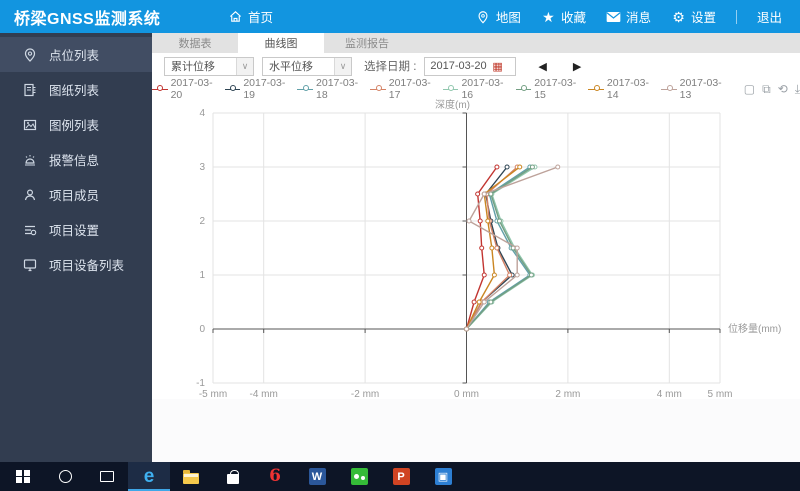 Image resolution: width=800 pixels, height=491 pixels. I want to click on sidebar-item-报警信息: 报警信息, so click(76, 159).